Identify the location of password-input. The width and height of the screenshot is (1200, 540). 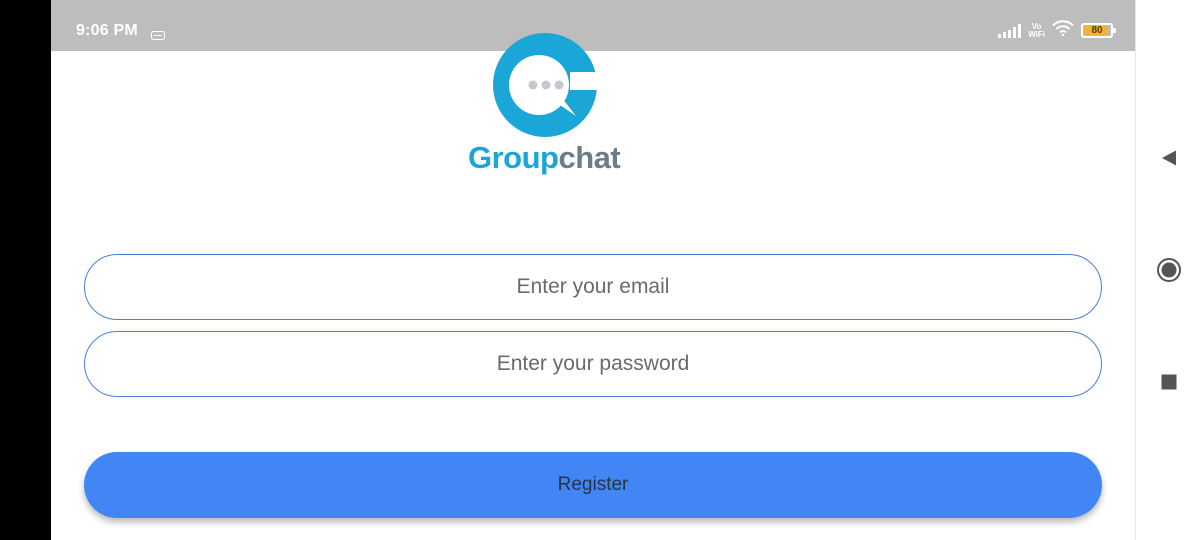
(593, 364).